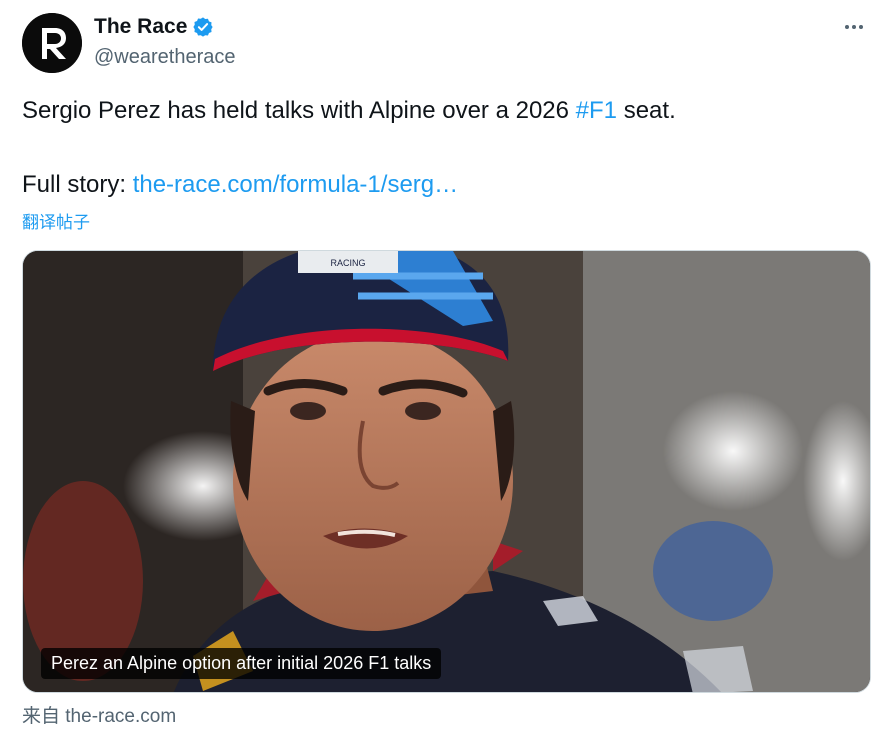  Describe the element at coordinates (140, 27) in the screenshot. I see `display-name: The Race` at that location.